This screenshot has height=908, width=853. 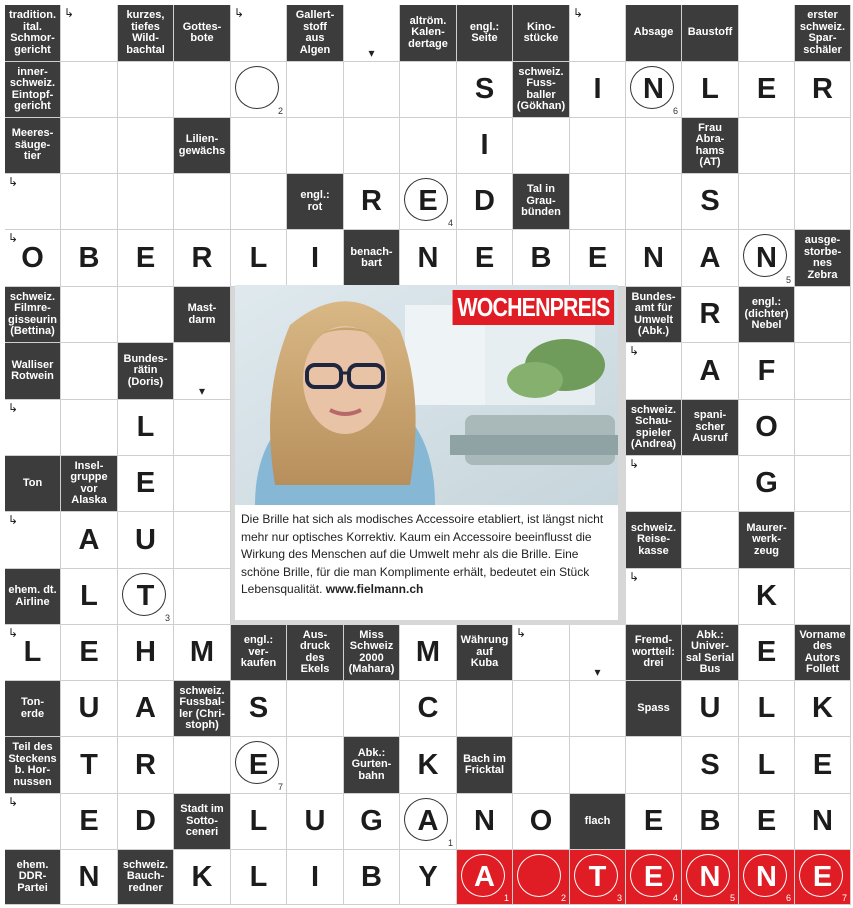 What do you see at coordinates (767, 371) in the screenshot?
I see `answer-cell: F` at bounding box center [767, 371].